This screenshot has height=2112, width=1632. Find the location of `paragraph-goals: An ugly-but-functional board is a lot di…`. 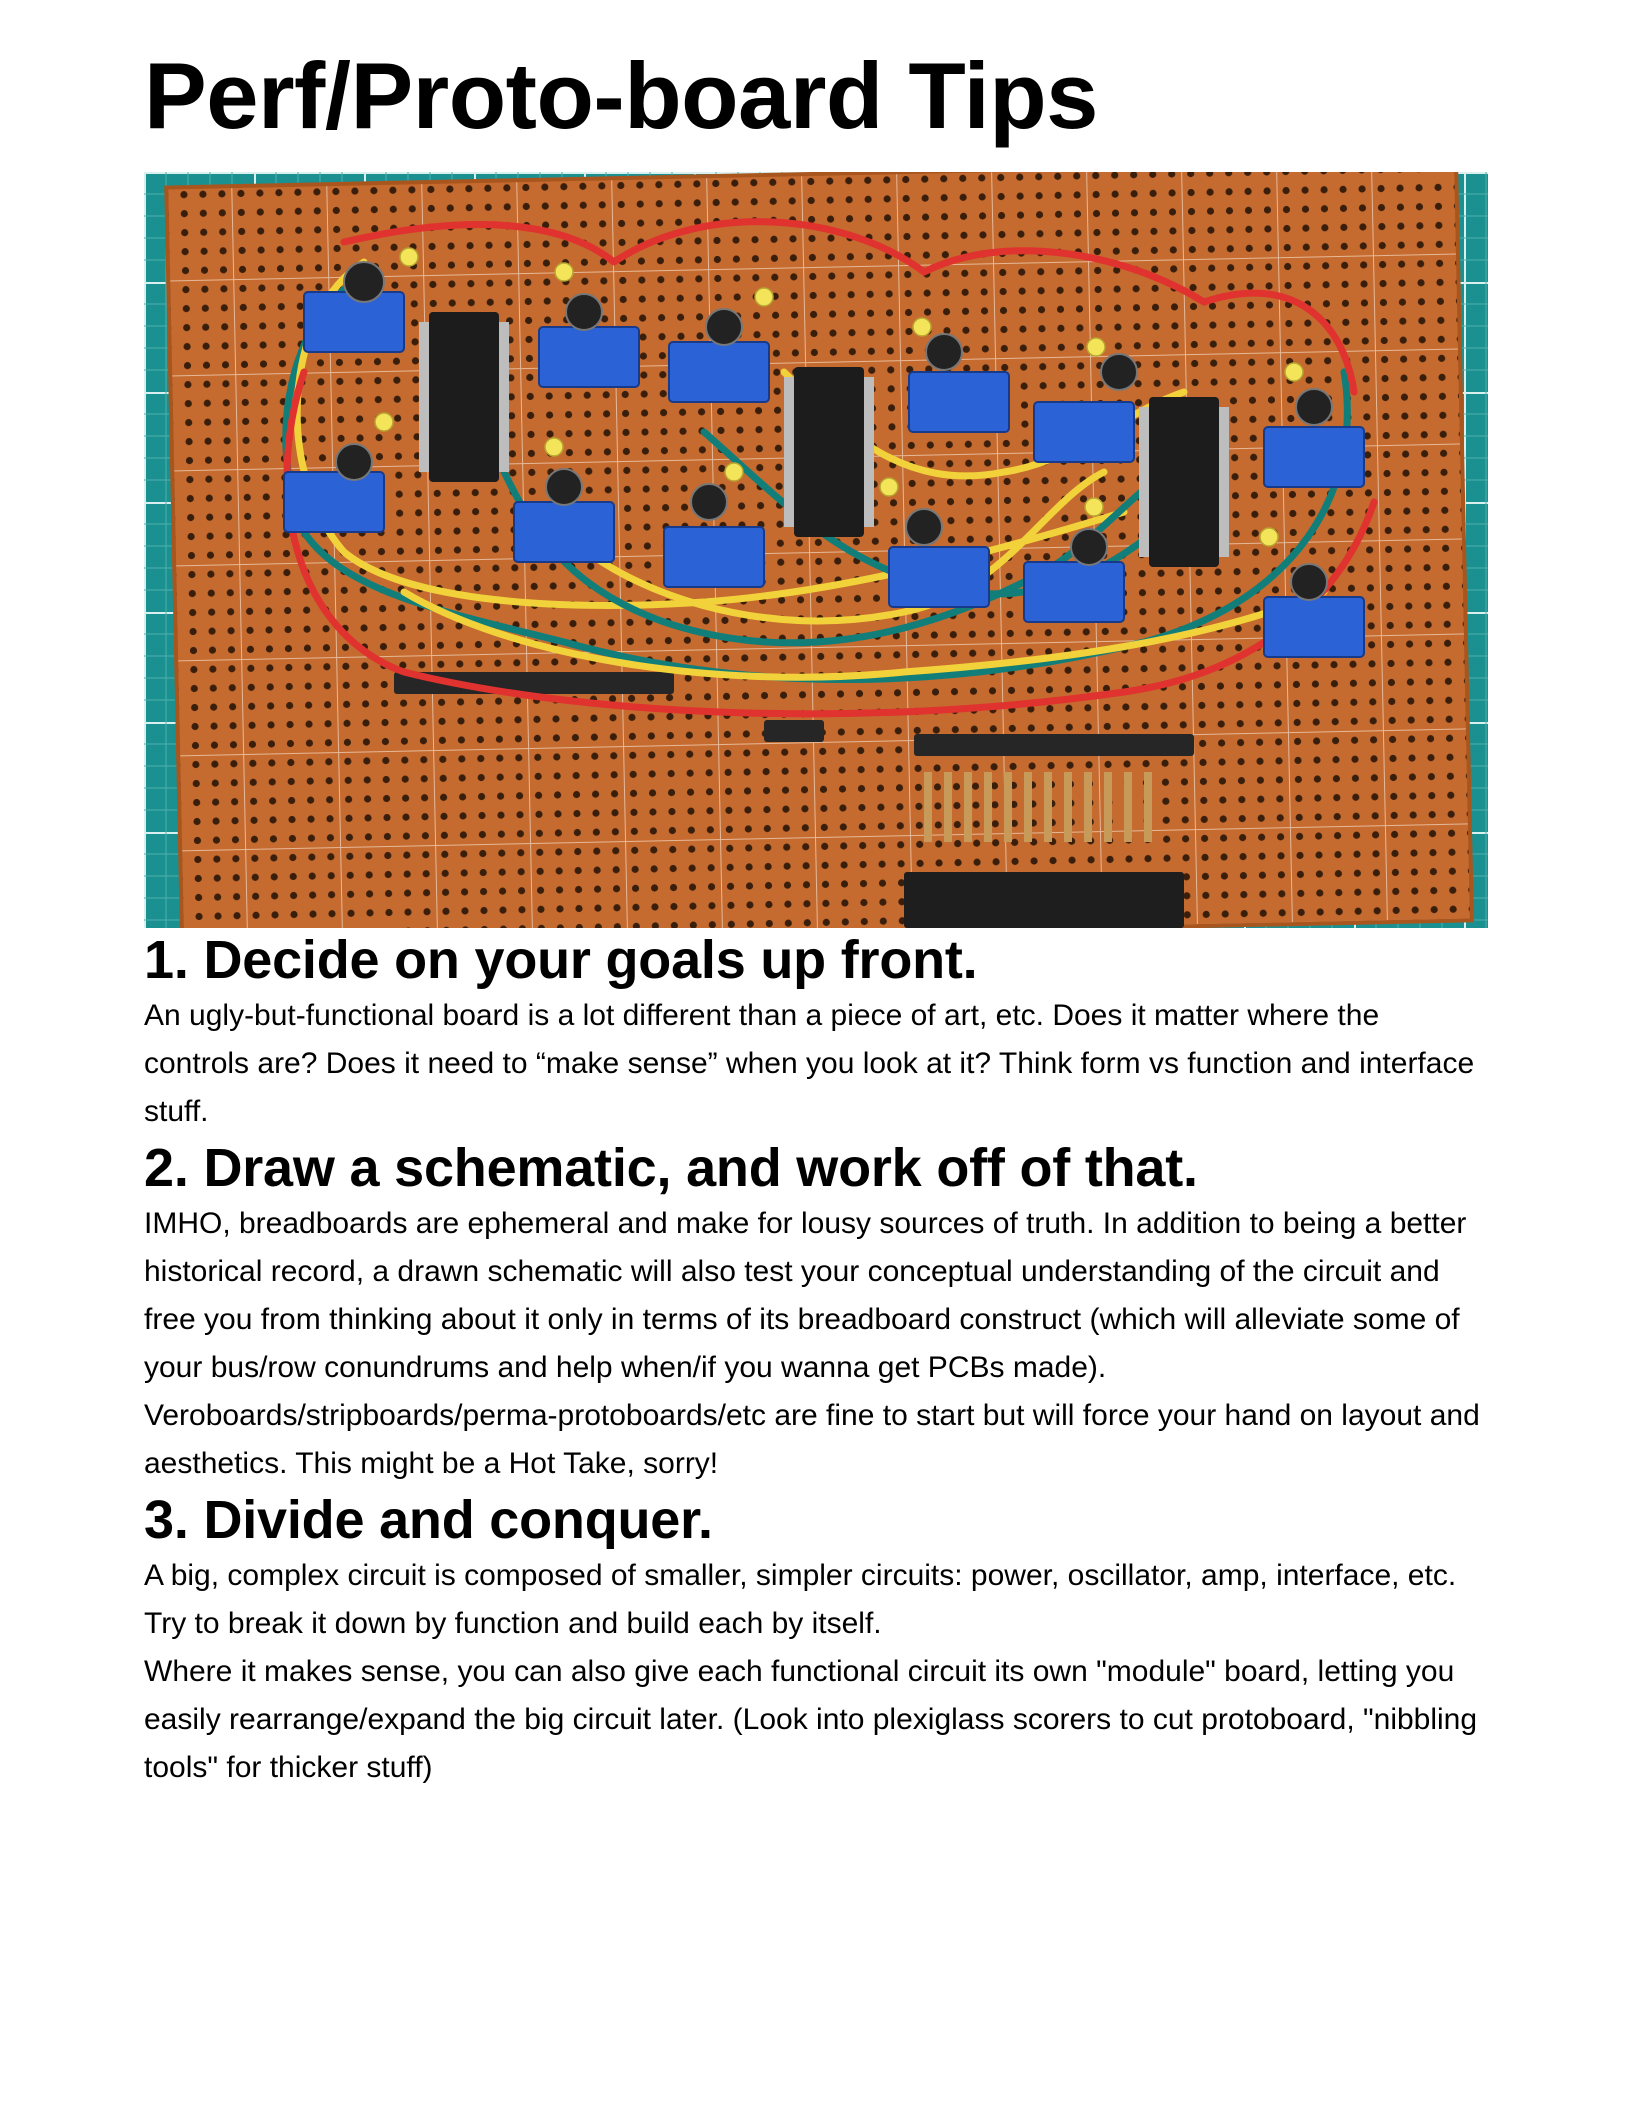

paragraph-goals: An ugly-but-functional board is a lot di… is located at coordinates (809, 1063).